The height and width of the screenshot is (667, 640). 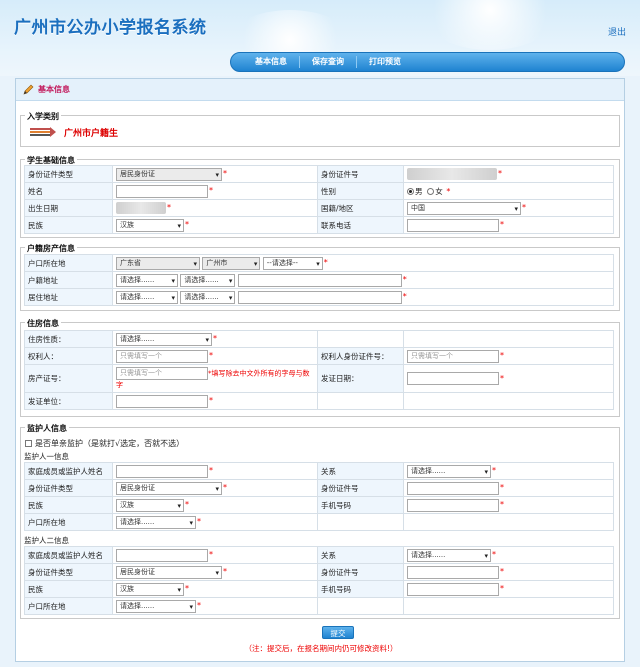 I want to click on nation-select: 中国 ▾, so click(x=464, y=208).